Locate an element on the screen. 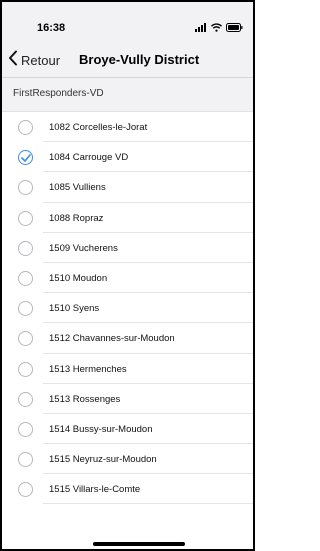  list-item: 1510 Moudon is located at coordinates (127, 278).